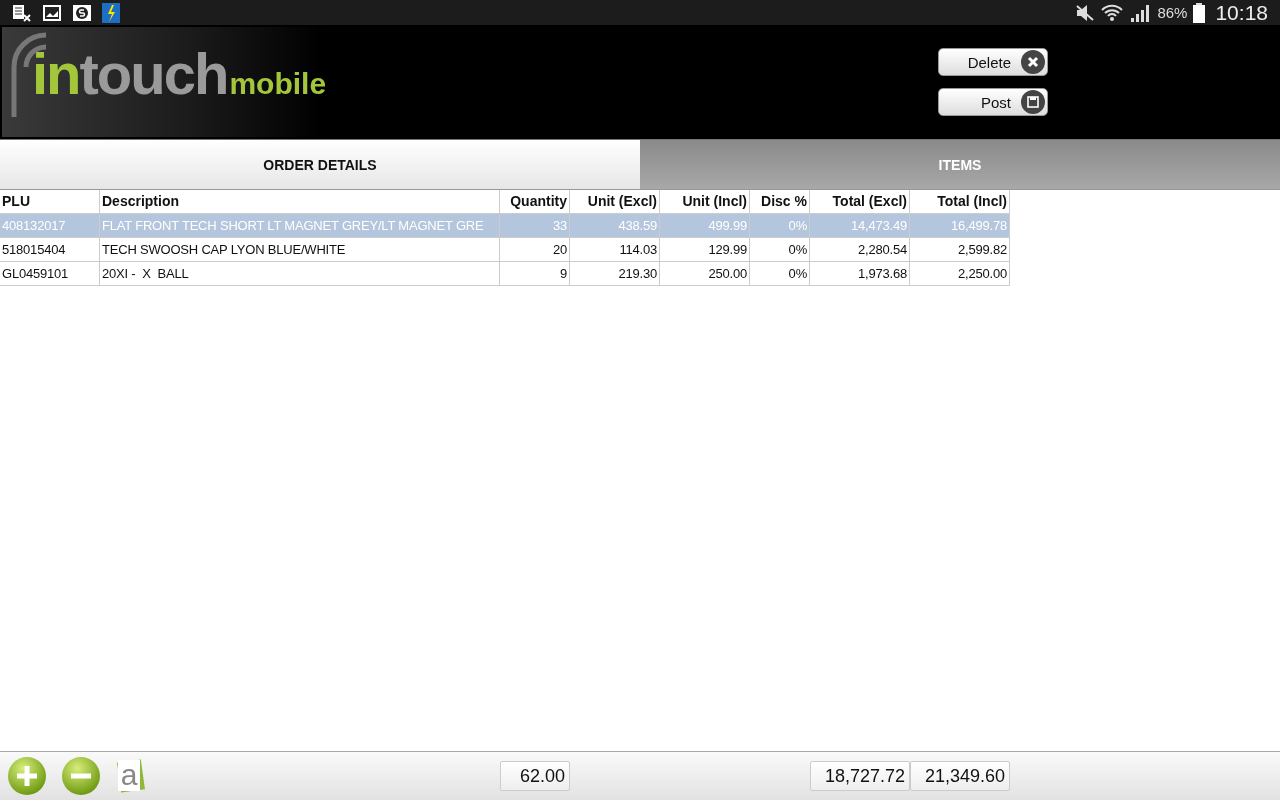 This screenshot has height=800, width=1280. What do you see at coordinates (535, 250) in the screenshot?
I see `table-cell: 20` at bounding box center [535, 250].